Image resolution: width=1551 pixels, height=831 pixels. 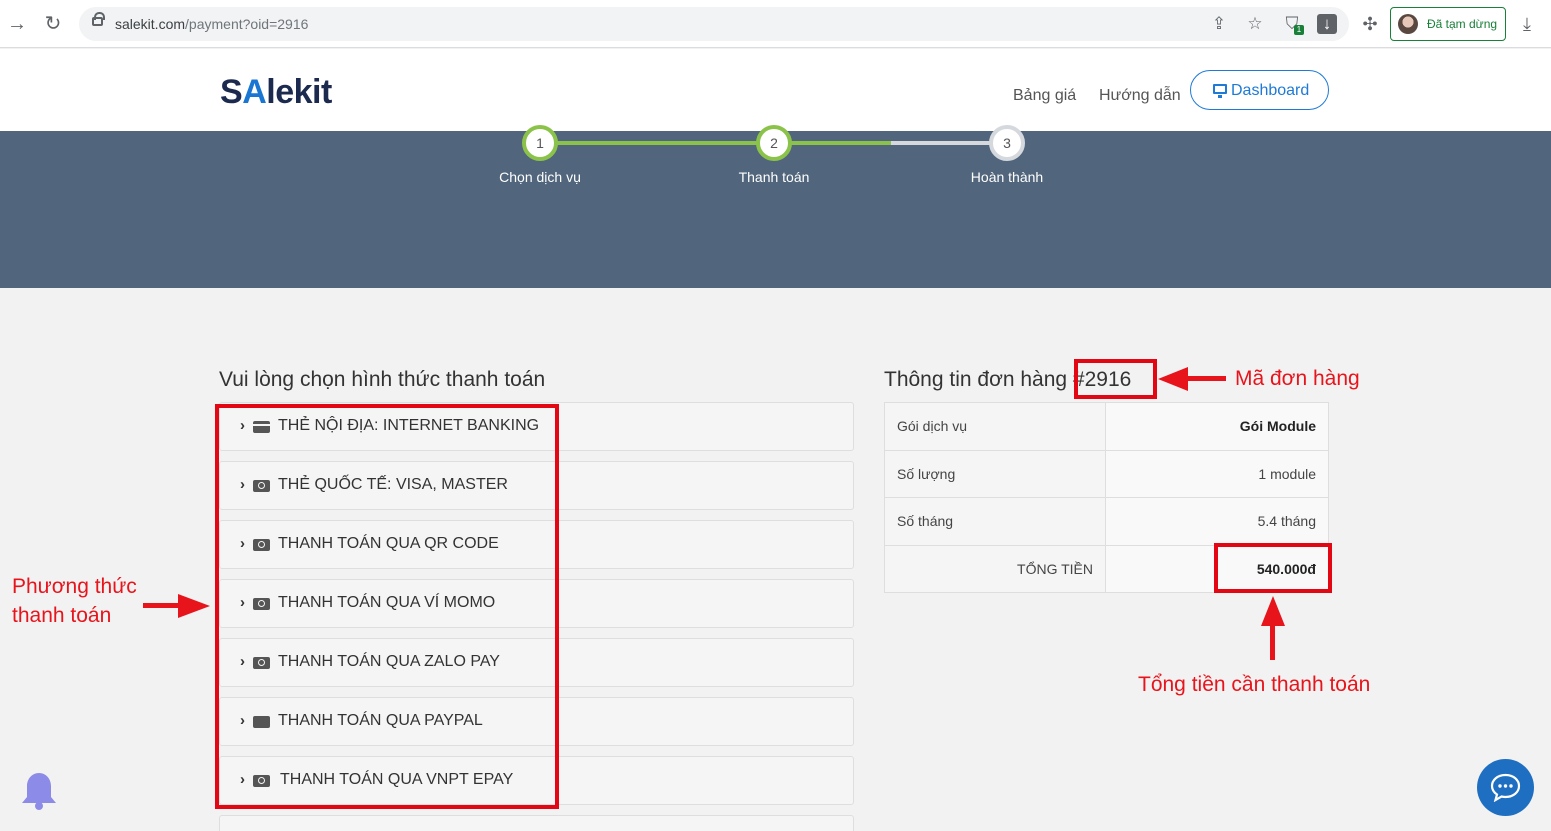 I want to click on lock-icon, so click(x=98, y=19).